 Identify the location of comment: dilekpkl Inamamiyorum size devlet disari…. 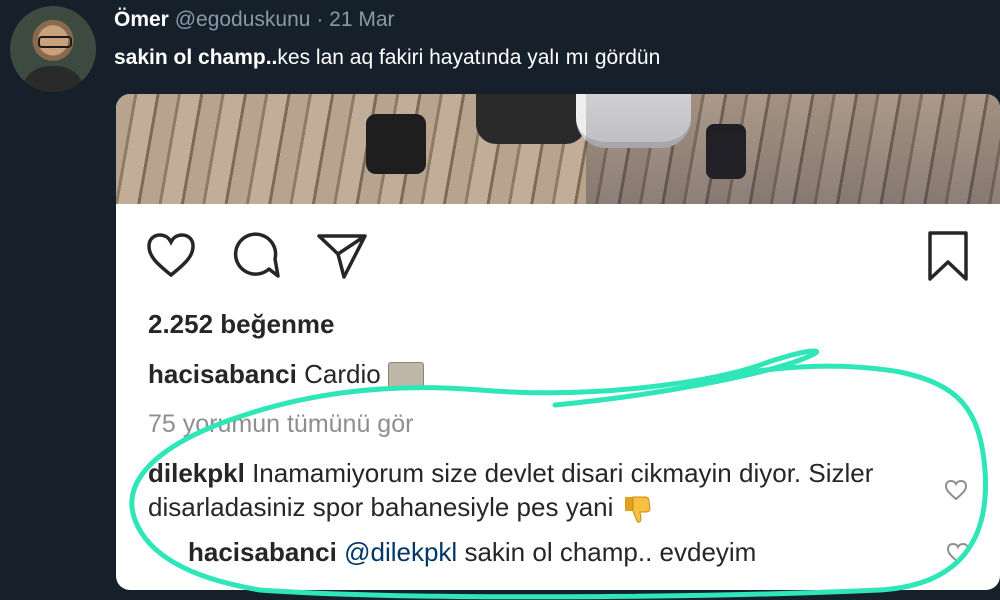
(563, 490).